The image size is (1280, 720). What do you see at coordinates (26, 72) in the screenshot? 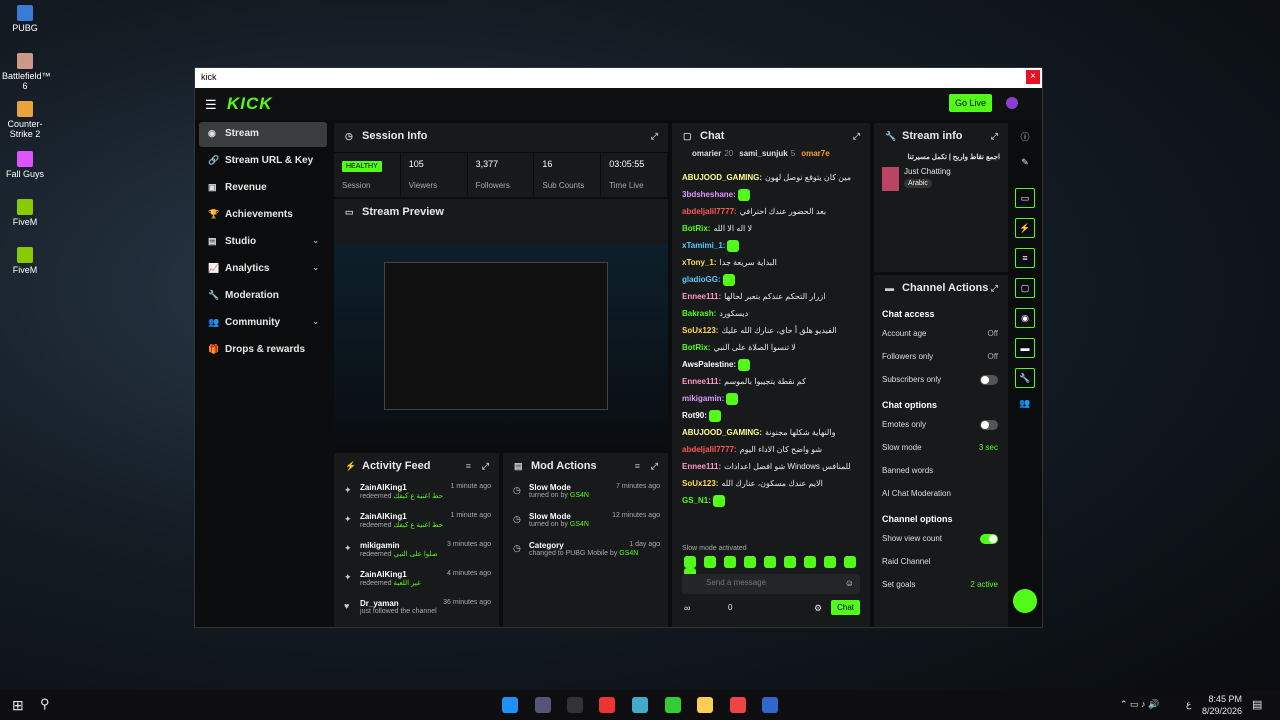
I see `desktop-icon: Battlefield™ 6` at bounding box center [26, 72].